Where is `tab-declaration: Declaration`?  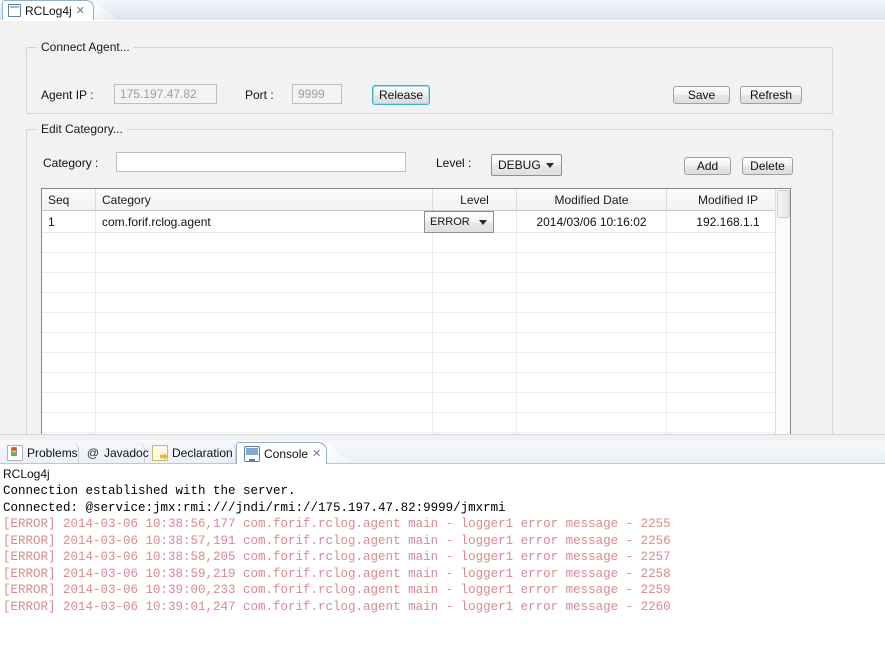 tab-declaration: Declaration is located at coordinates (190, 453).